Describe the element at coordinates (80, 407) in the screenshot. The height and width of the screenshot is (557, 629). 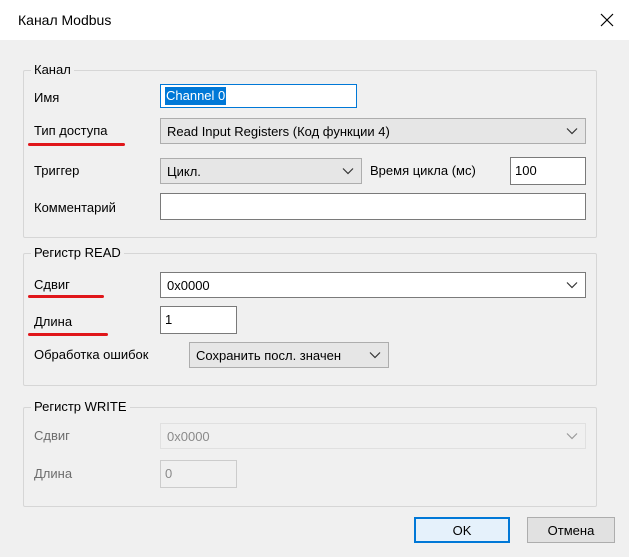
I see `write-group-legend: Регистр WRITE` at that location.